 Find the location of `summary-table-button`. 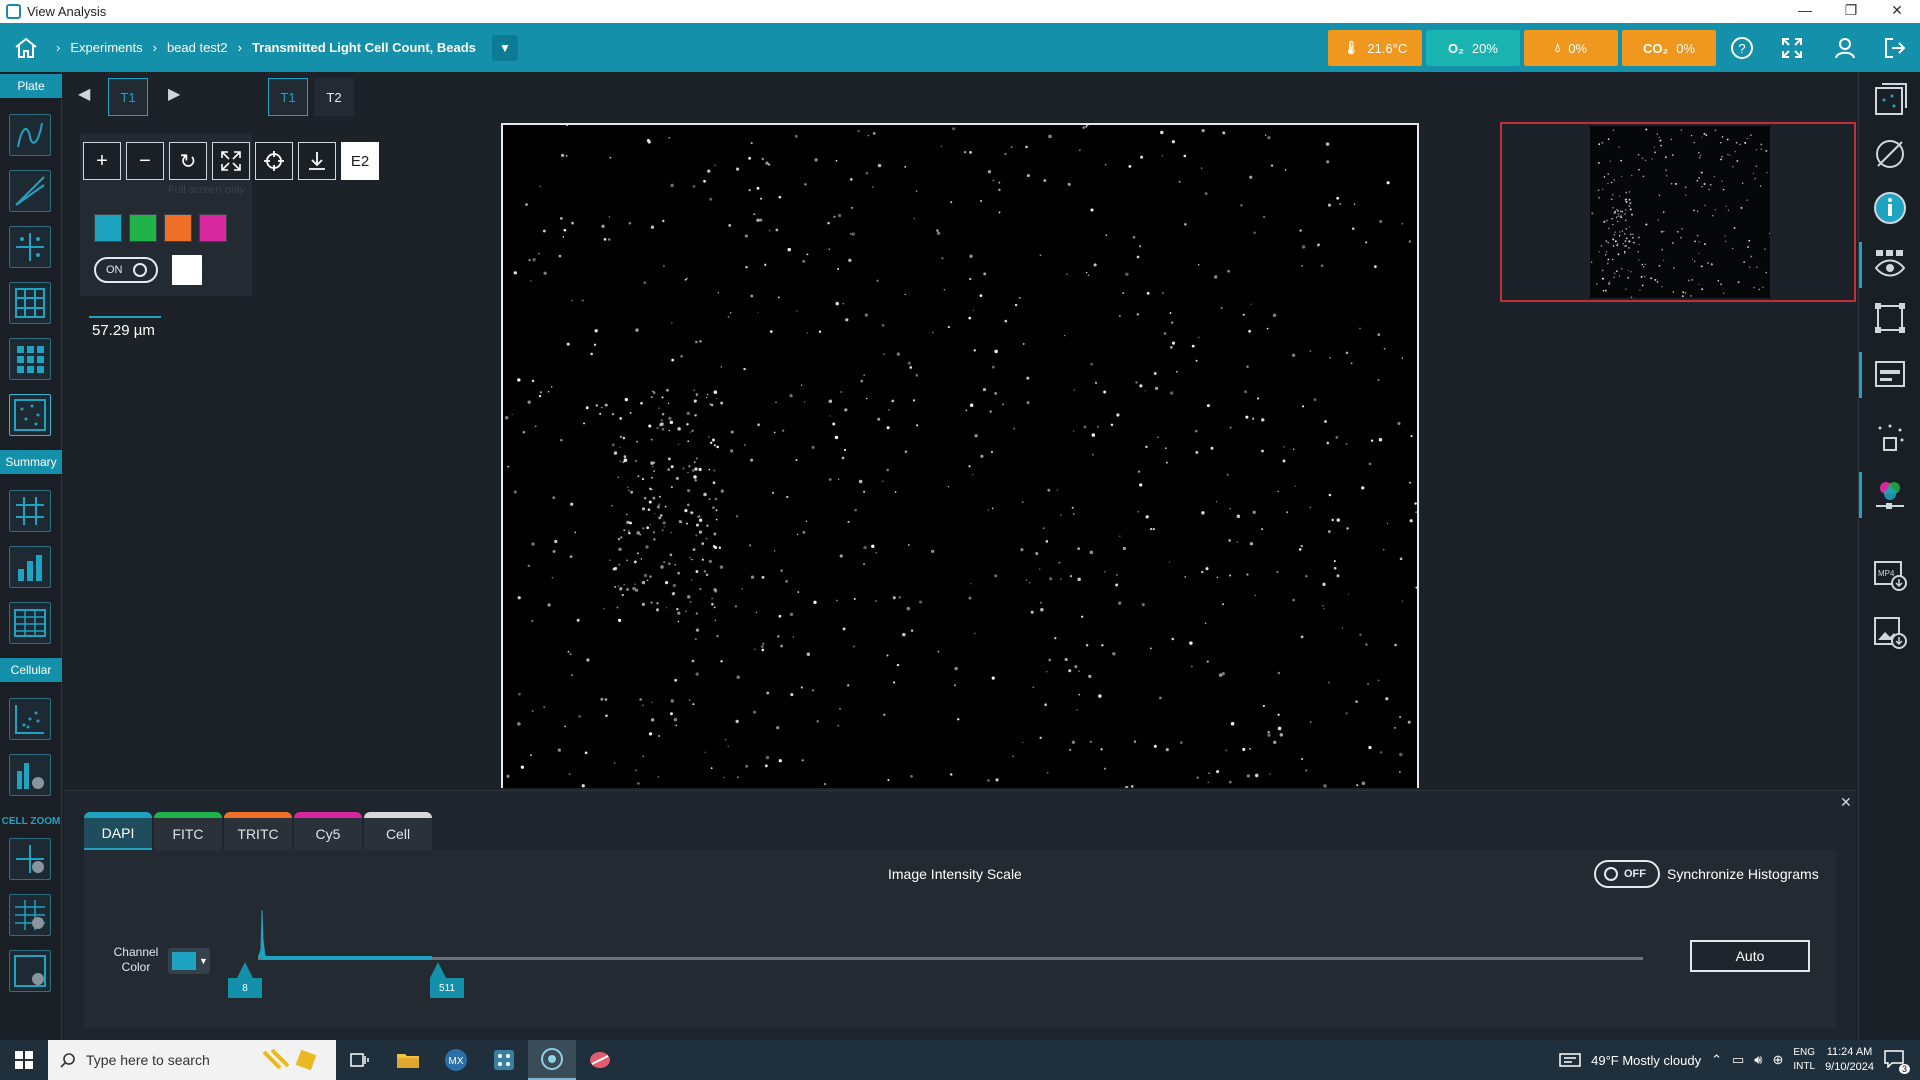

summary-table-button is located at coordinates (30, 623).